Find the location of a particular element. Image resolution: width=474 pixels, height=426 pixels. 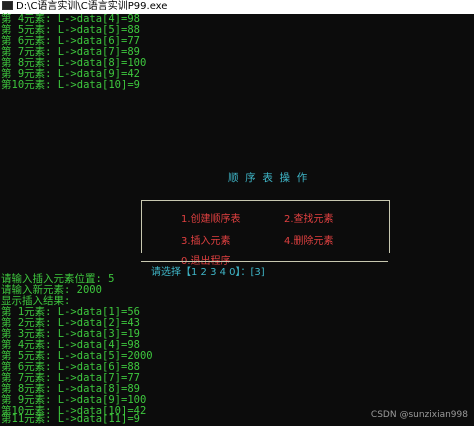

output-line: 第10元素: L->data[10]=9 is located at coordinates (70, 85).